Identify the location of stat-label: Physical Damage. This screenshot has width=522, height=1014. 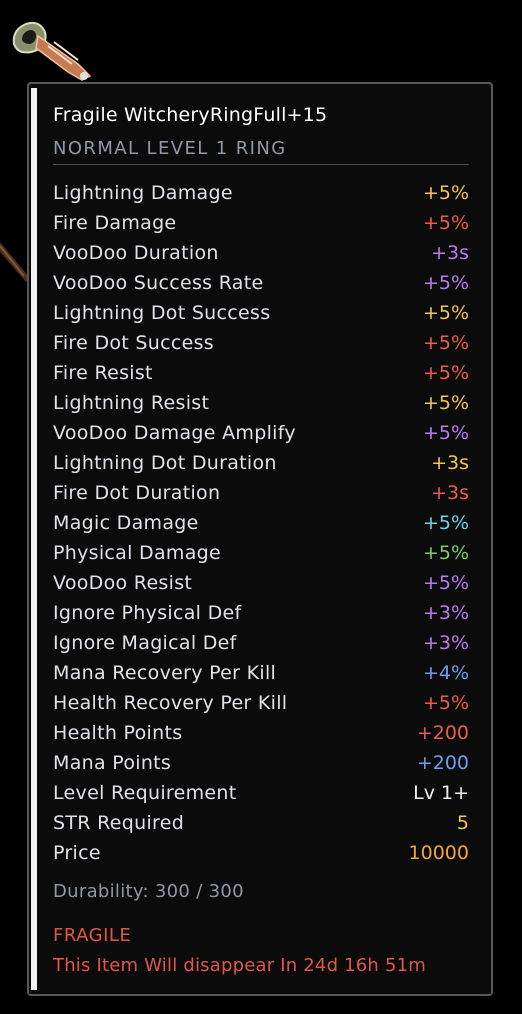
(137, 553).